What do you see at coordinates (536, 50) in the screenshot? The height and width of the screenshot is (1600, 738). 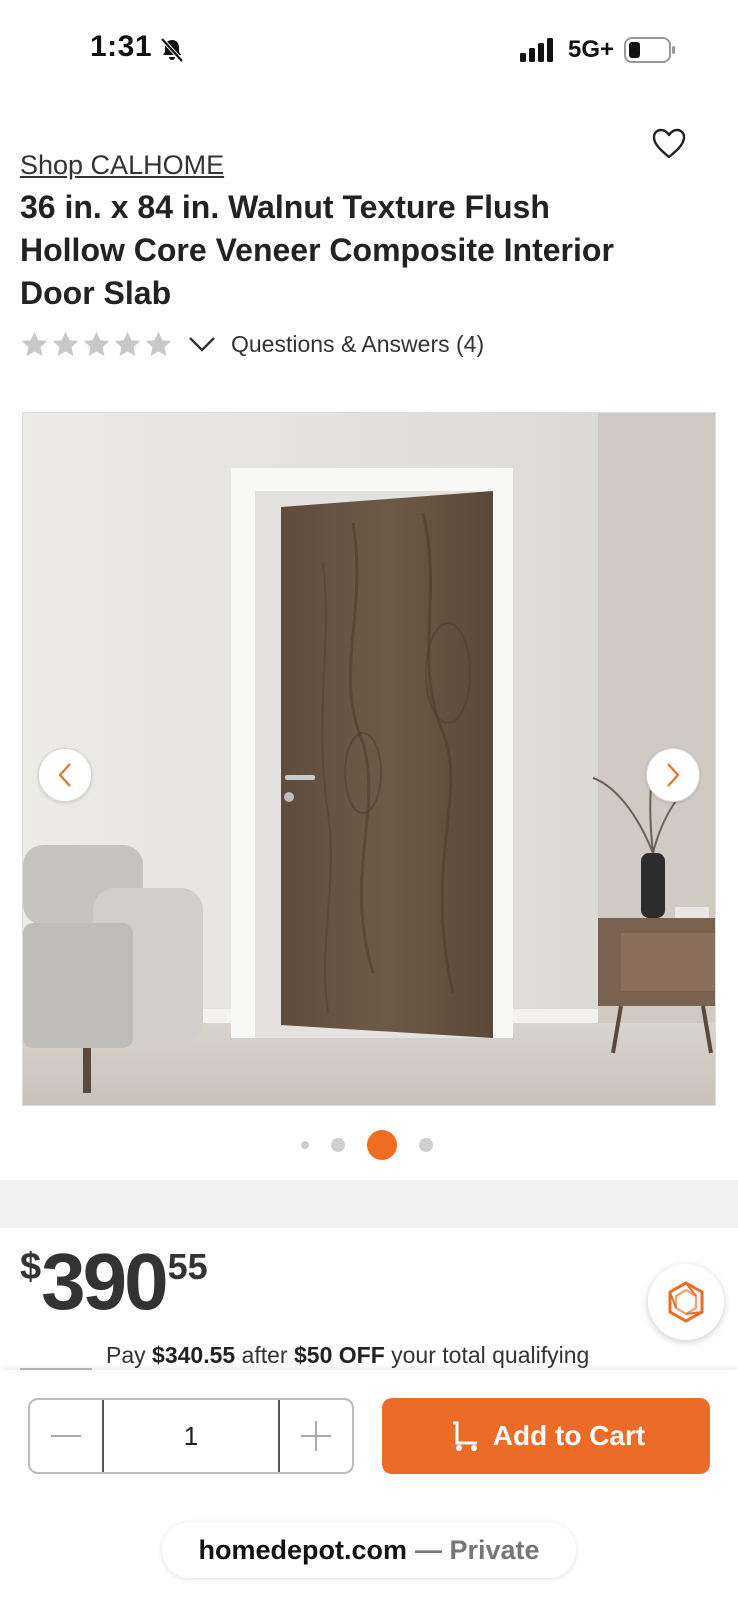 I see `signal-icon` at bounding box center [536, 50].